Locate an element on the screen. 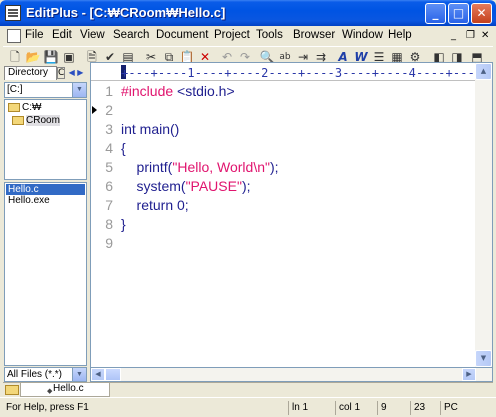 This screenshot has width=496, height=417. tree-item-label: CRoom is located at coordinates (43, 120).